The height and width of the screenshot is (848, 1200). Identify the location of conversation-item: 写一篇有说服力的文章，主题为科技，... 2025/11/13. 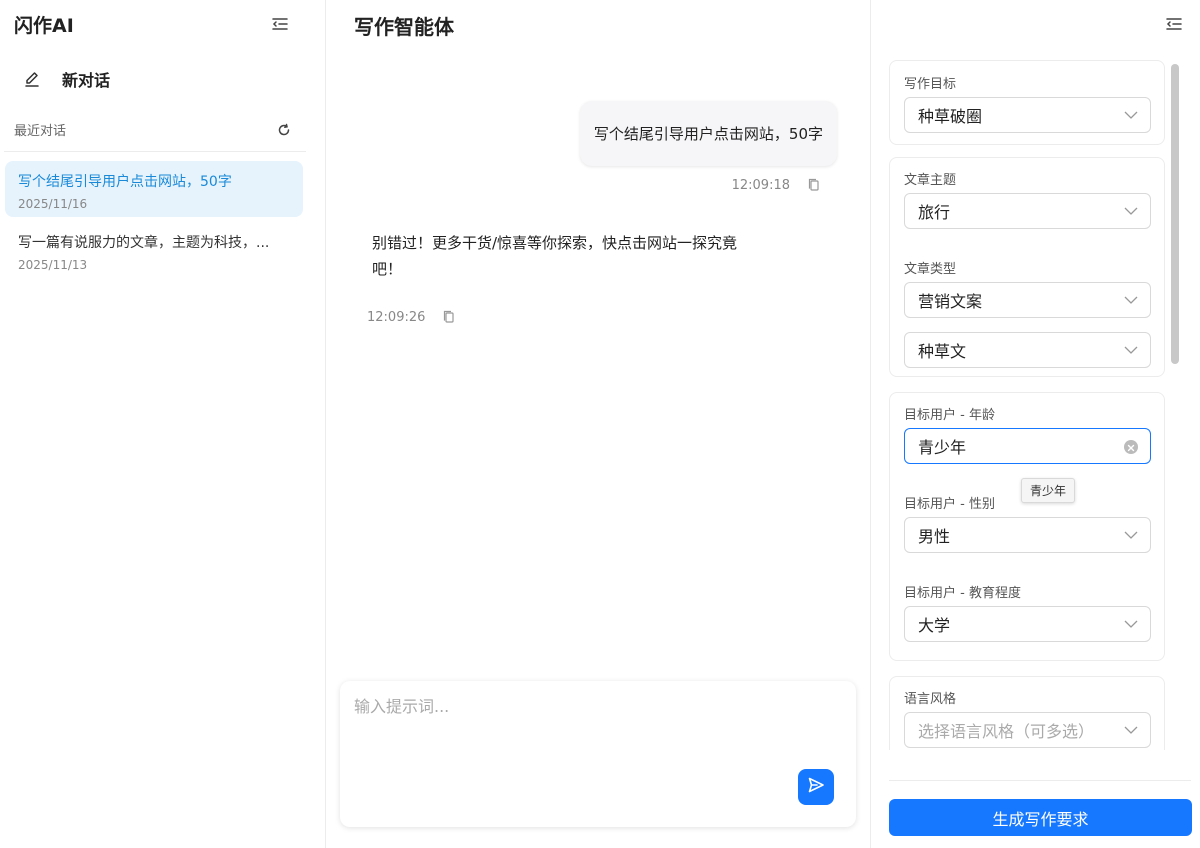
(154, 250).